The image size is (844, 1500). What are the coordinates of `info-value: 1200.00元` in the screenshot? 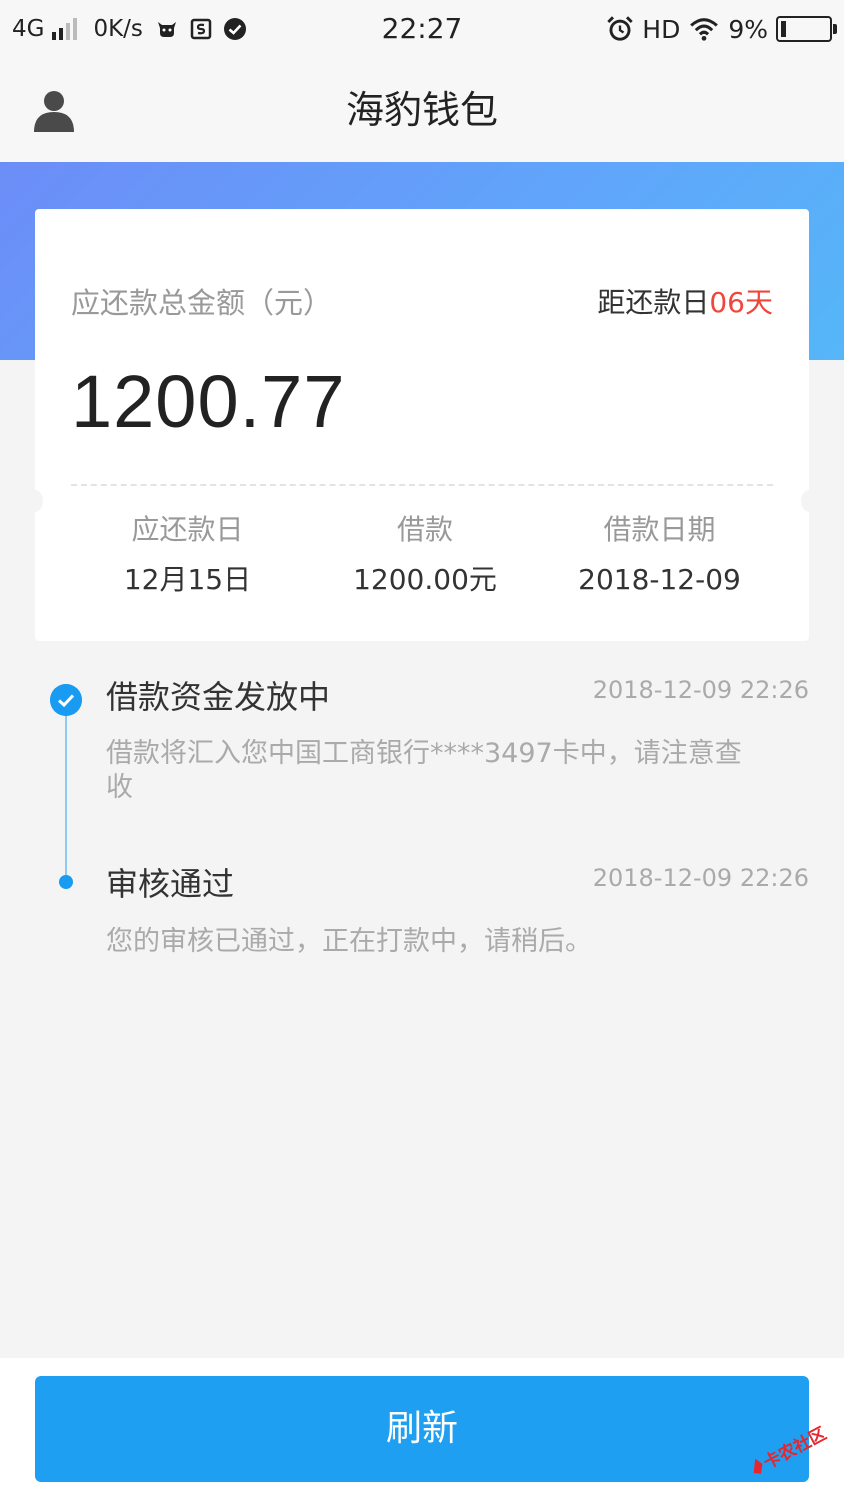 It's located at (425, 579).